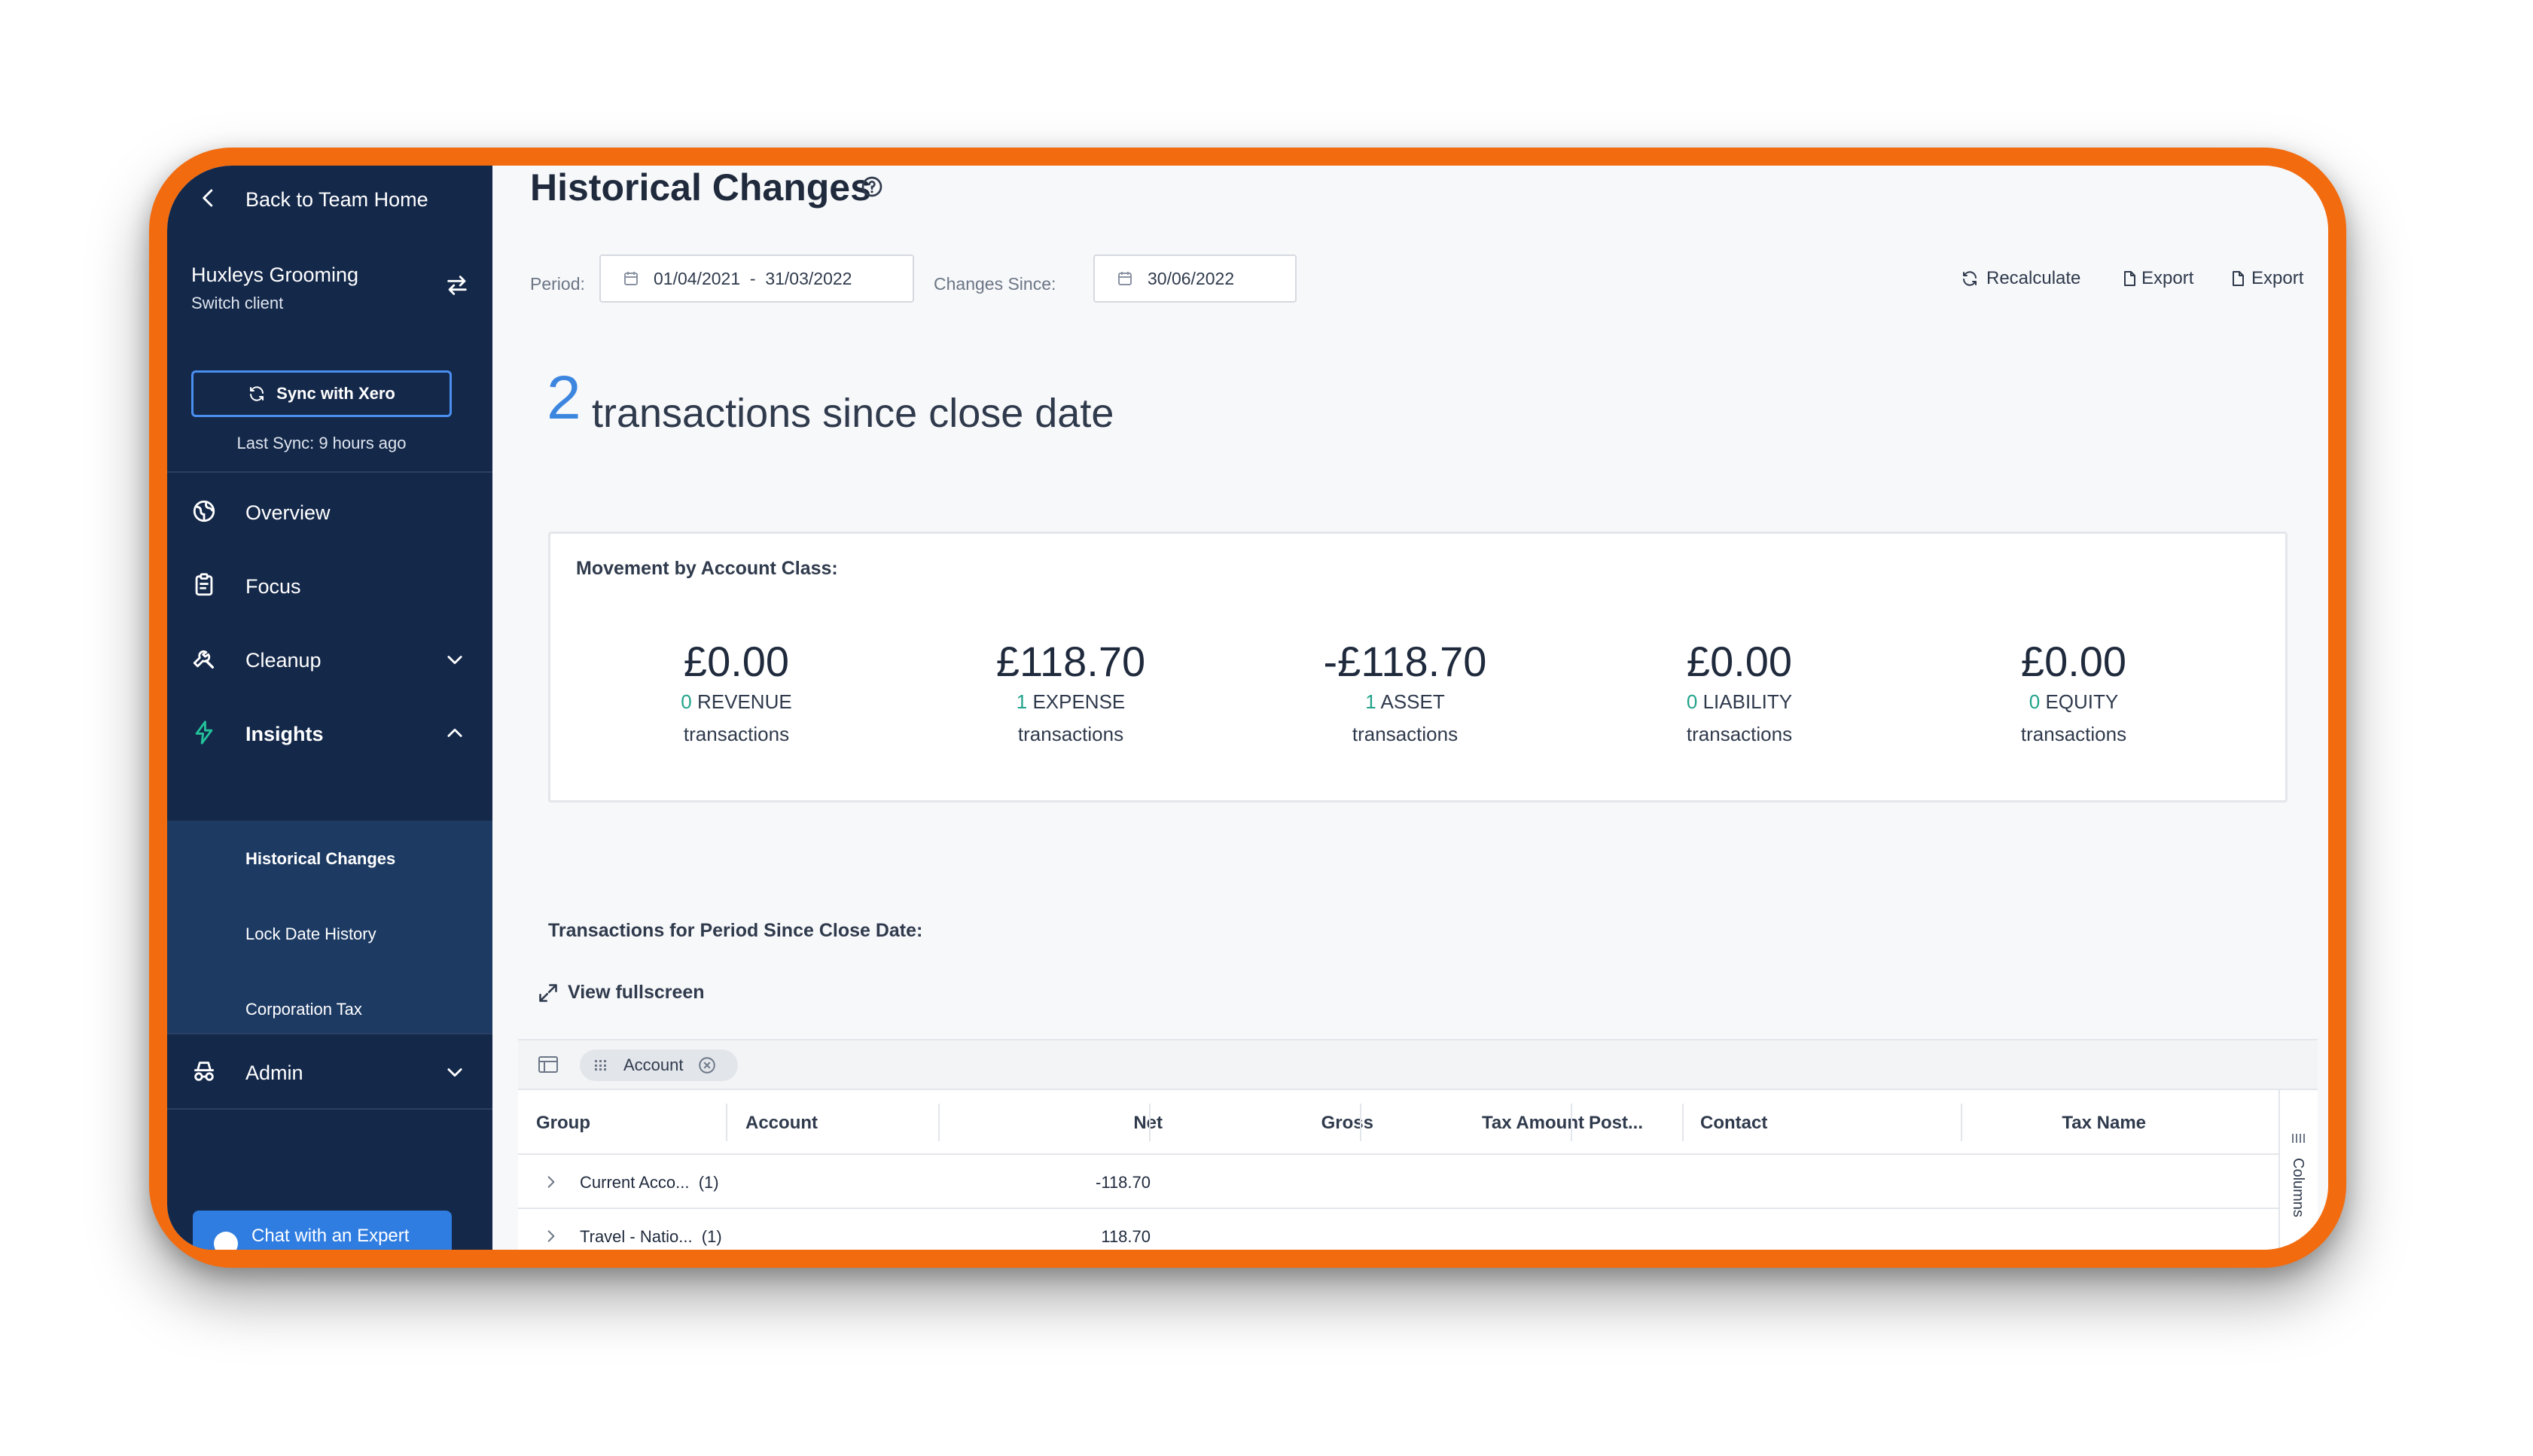 Image resolution: width=2533 pixels, height=1456 pixels. I want to click on stat-asset: -£118.70 1 ASSET transactions, so click(1405, 692).